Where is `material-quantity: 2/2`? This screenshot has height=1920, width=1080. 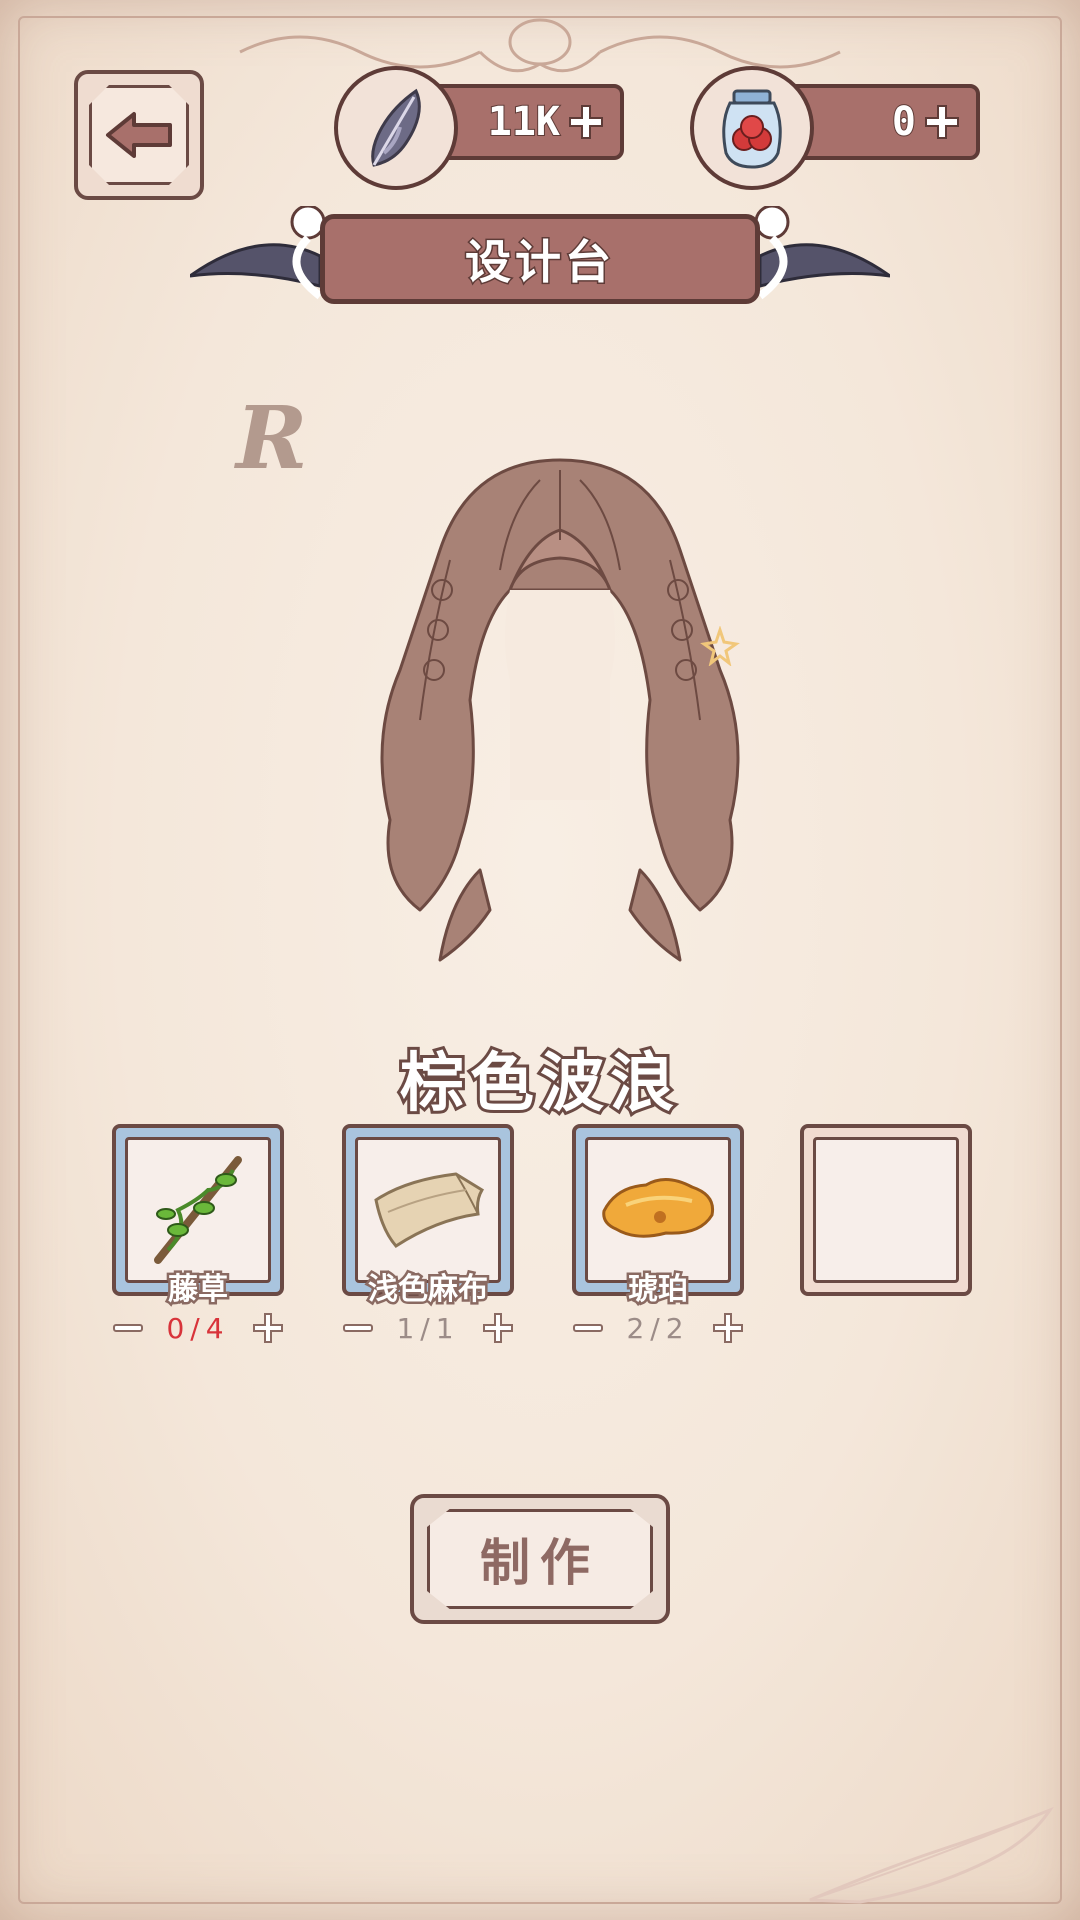 material-quantity: 2/2 is located at coordinates (658, 1328).